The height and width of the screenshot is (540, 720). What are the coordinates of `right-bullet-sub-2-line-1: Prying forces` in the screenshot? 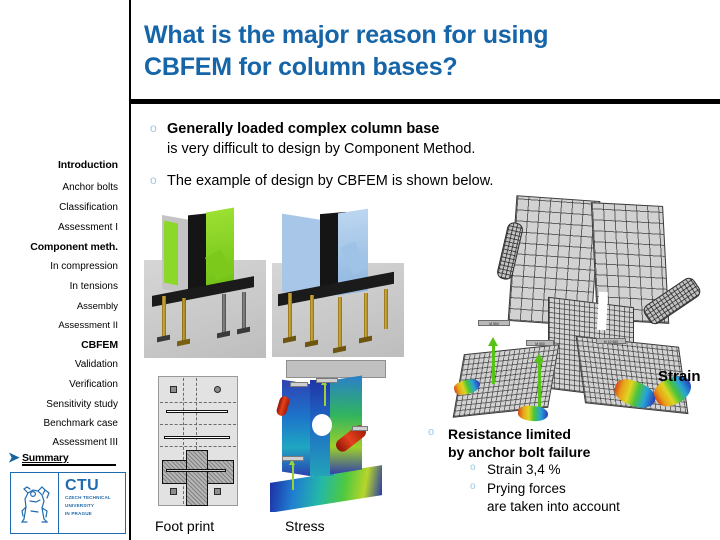 It's located at (526, 488).